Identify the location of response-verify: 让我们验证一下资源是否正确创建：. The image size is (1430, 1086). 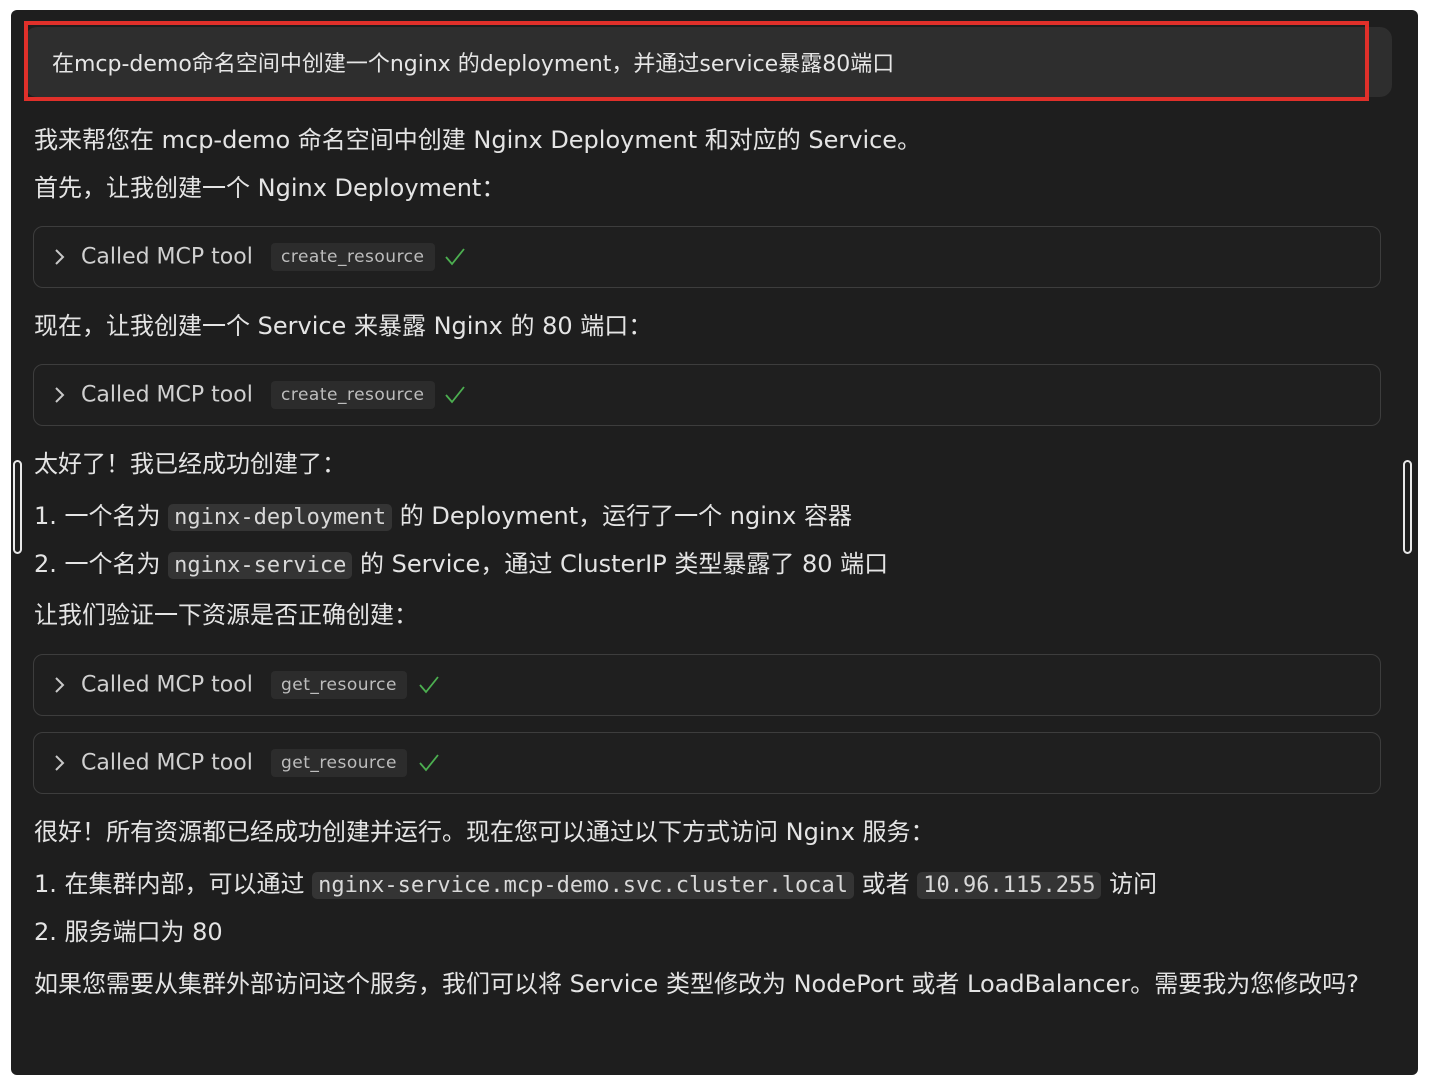
(226, 615).